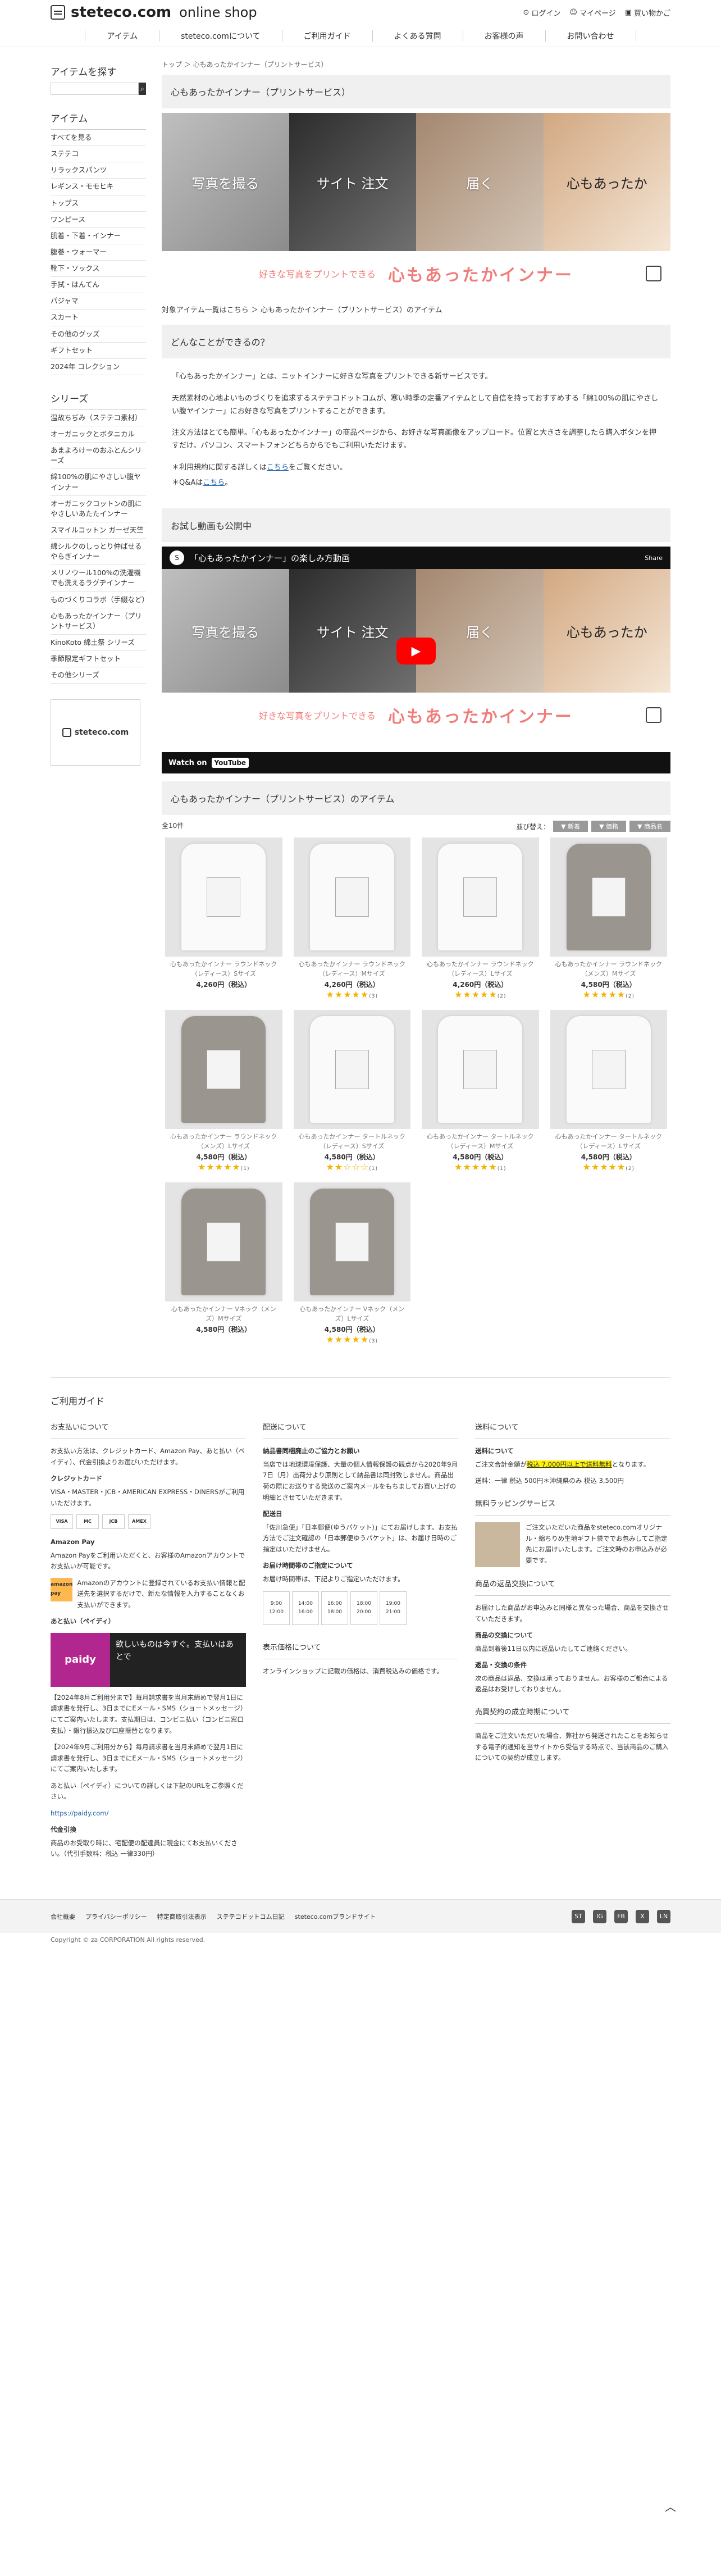 This screenshot has height=2576, width=721. Describe the element at coordinates (98, 285) in the screenshot. I see `sidebar-item: 手拭・はんてん` at that location.